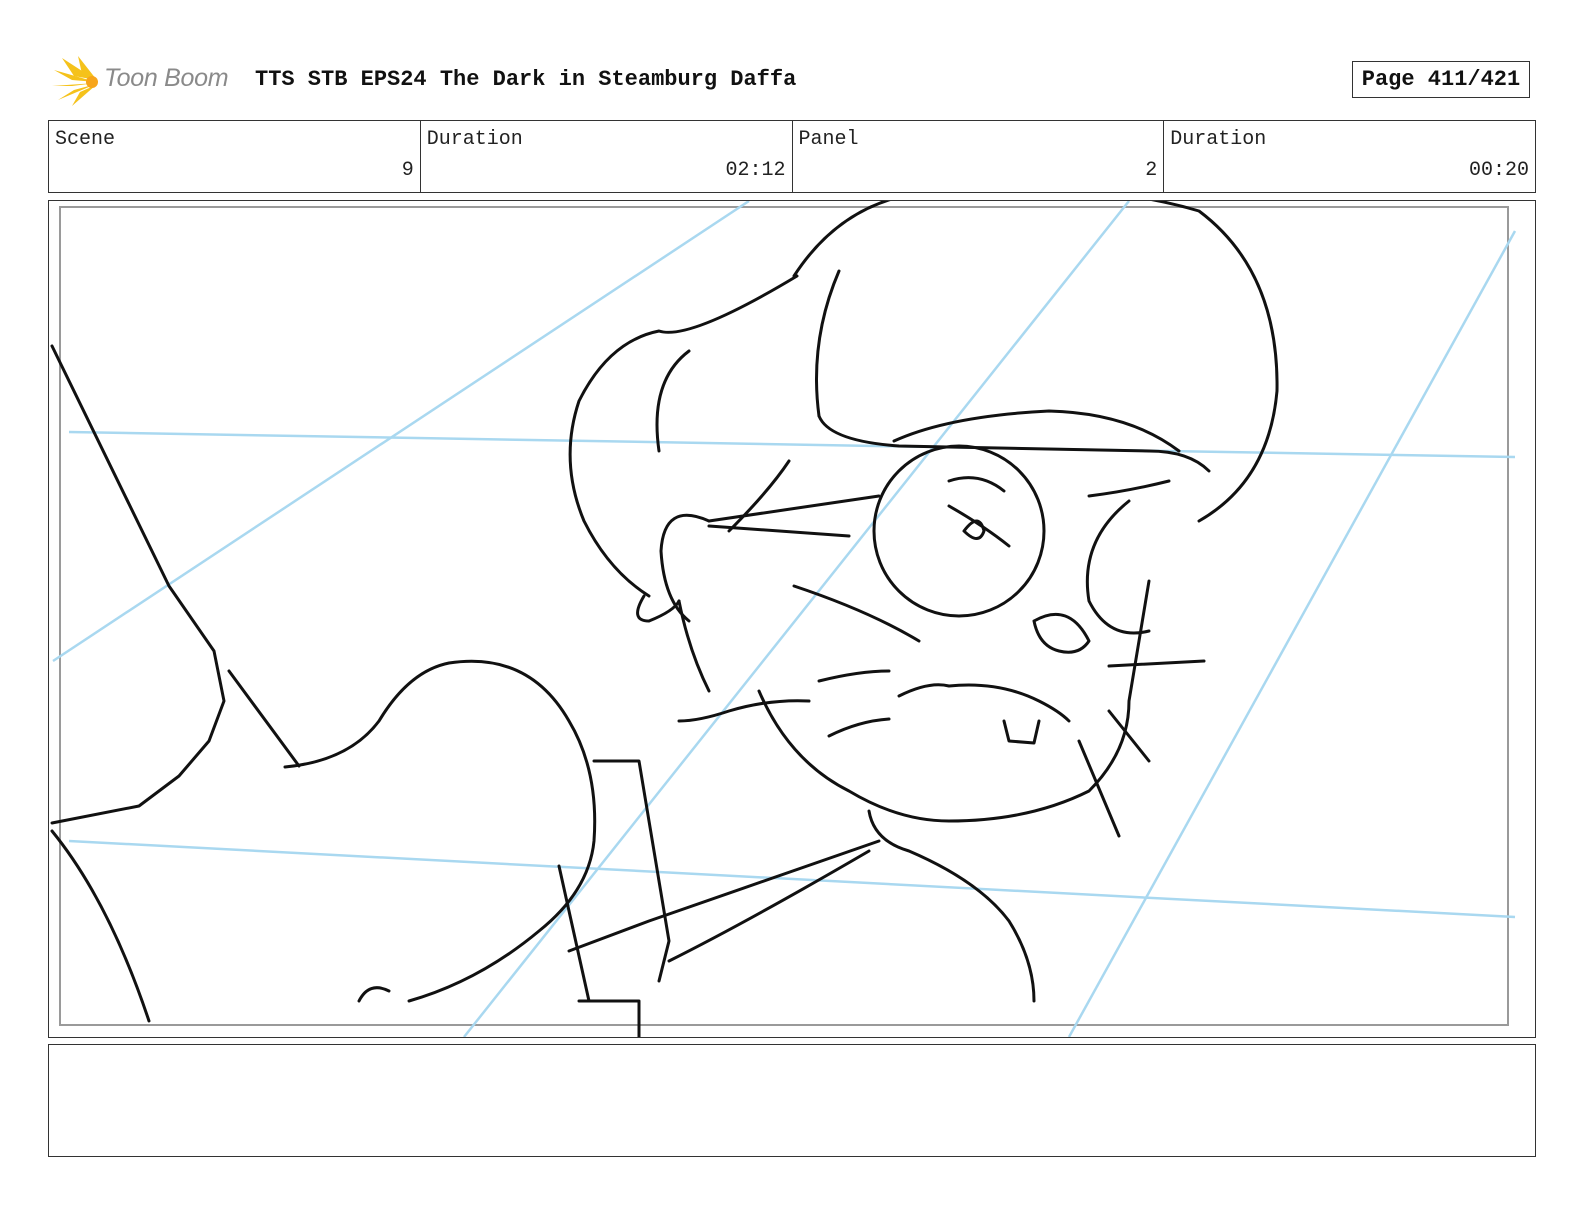 The height and width of the screenshot is (1224, 1584). What do you see at coordinates (75, 81) in the screenshot?
I see `toon-boom-burst-icon` at bounding box center [75, 81].